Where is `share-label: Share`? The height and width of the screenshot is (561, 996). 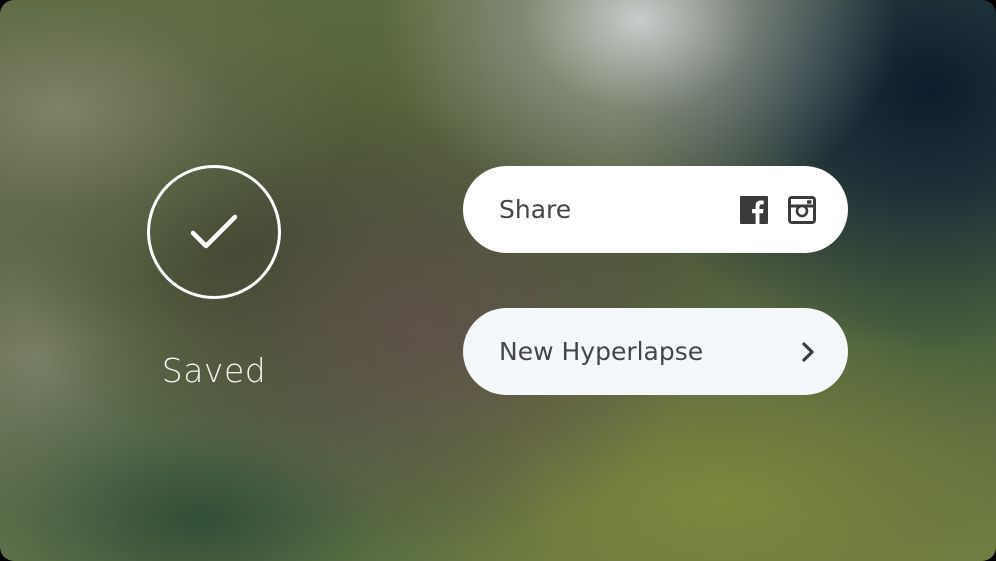 share-label: Share is located at coordinates (535, 209).